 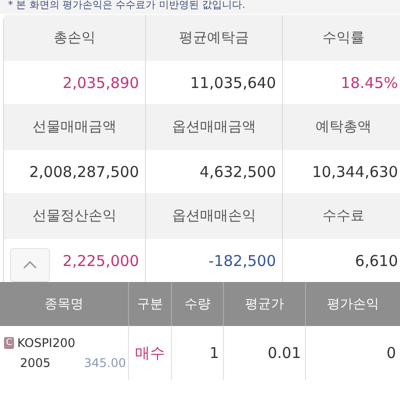 I want to click on summary-label: 평균예탁금, so click(x=214, y=38).